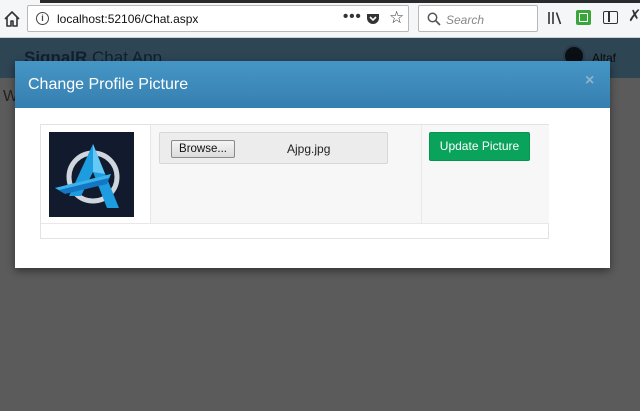 The image size is (640, 411). What do you see at coordinates (12, 19) in the screenshot?
I see `home-icon` at bounding box center [12, 19].